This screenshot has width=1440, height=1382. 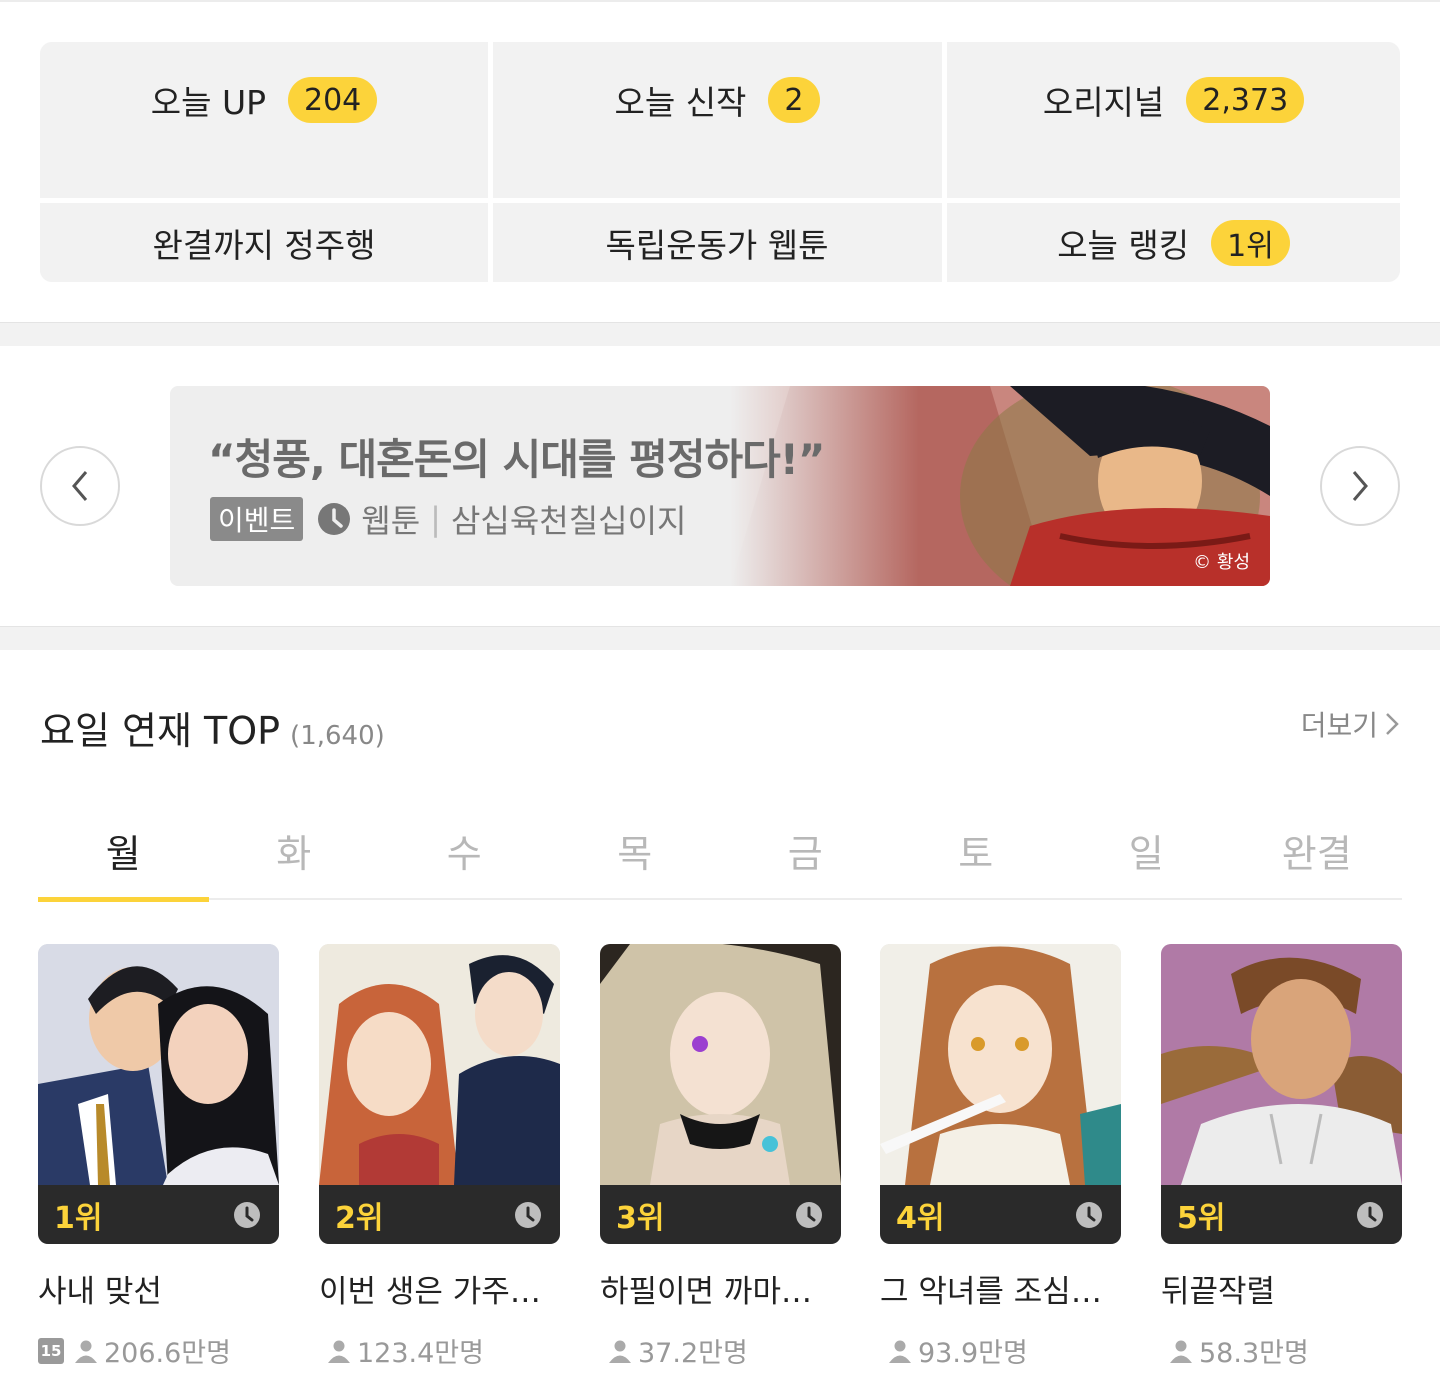 I want to click on quick-today-new: 오늘 신작 2, so click(x=717, y=100).